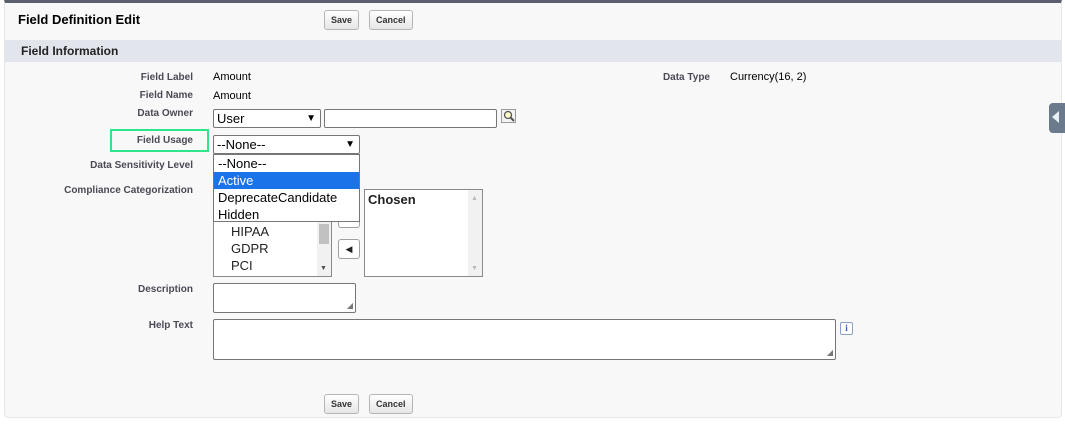 The height and width of the screenshot is (427, 1065). Describe the element at coordinates (286, 180) in the screenshot. I see `field-usage-option-active: Active` at that location.